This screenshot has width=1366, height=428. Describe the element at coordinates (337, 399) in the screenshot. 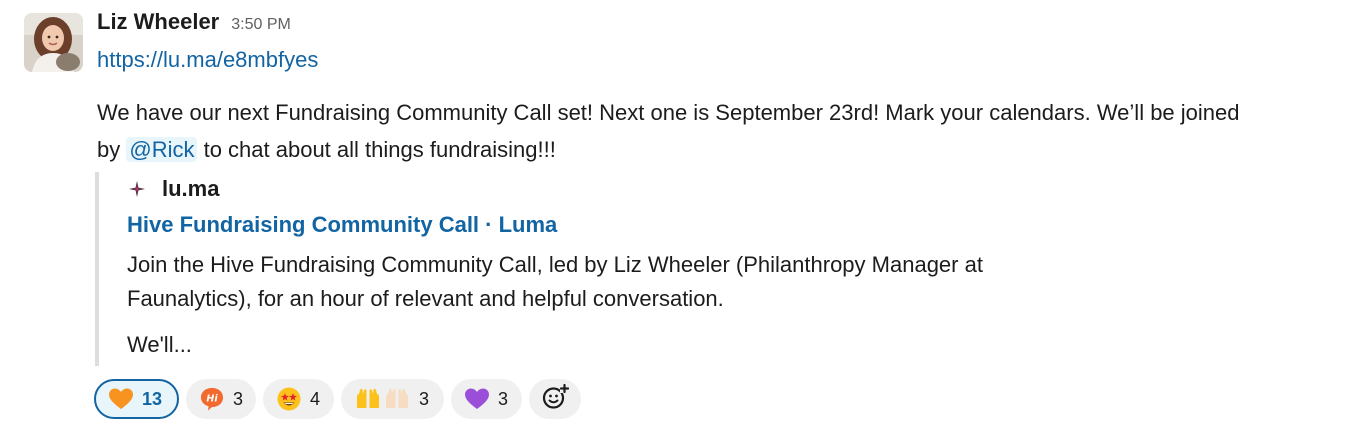

I see `reaction-bar: 13 Hi 3 4 3 3` at that location.